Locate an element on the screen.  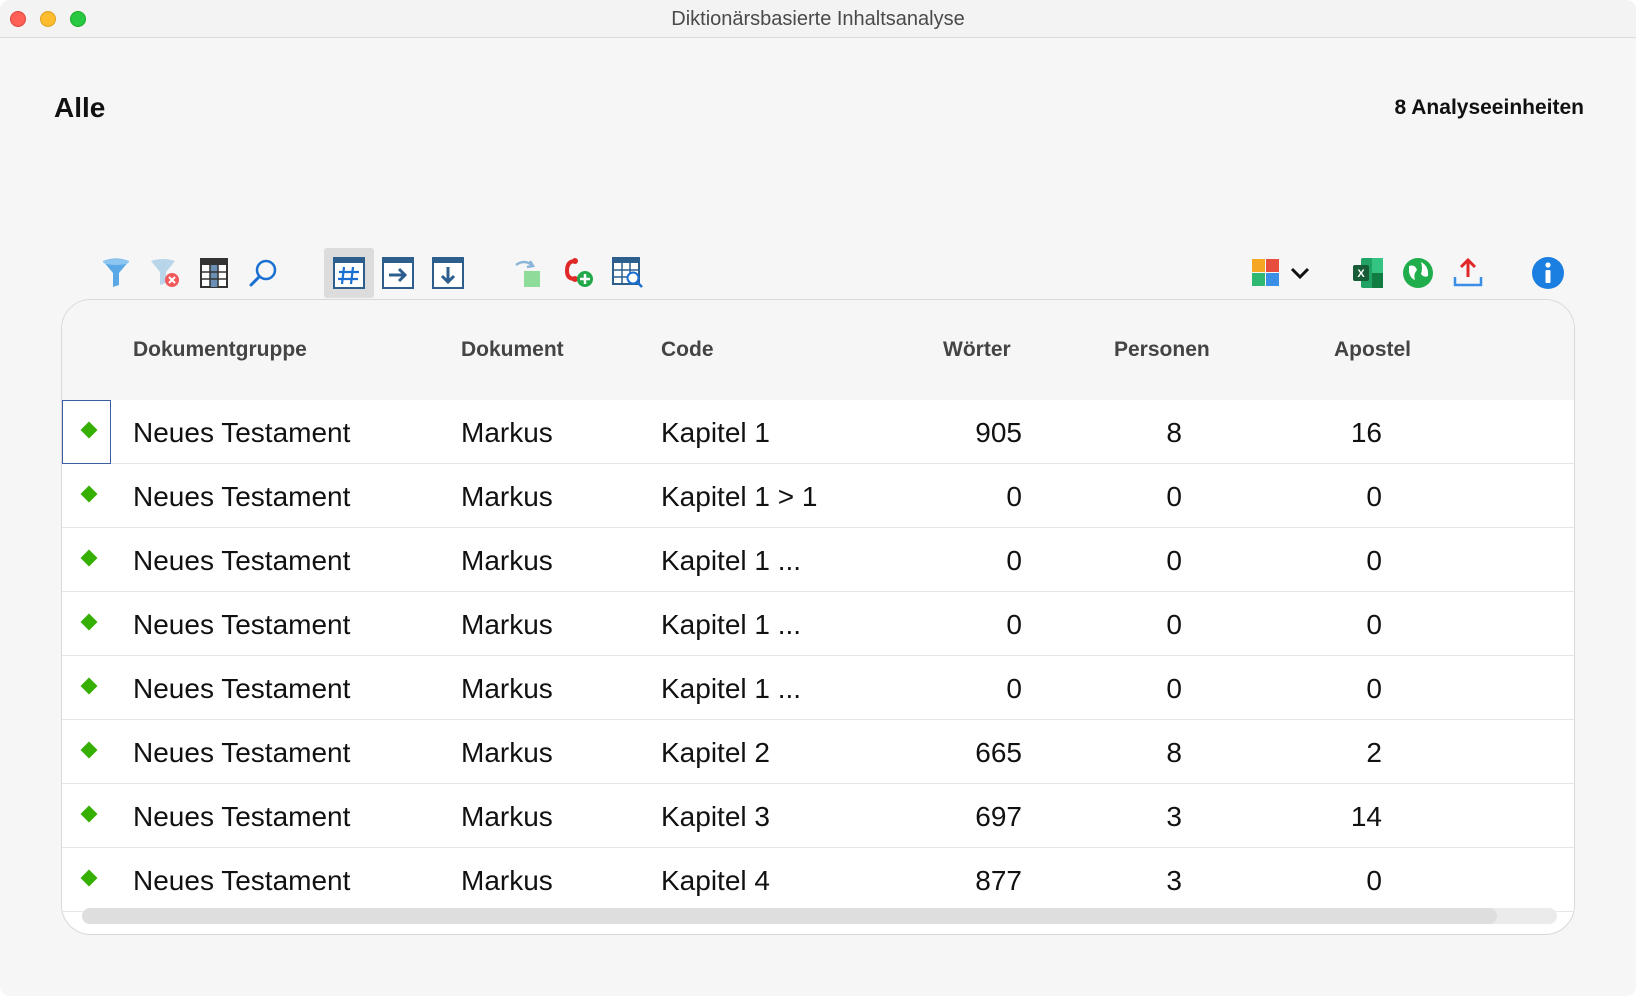
cell-code: Kapitel 3 is located at coordinates (715, 816).